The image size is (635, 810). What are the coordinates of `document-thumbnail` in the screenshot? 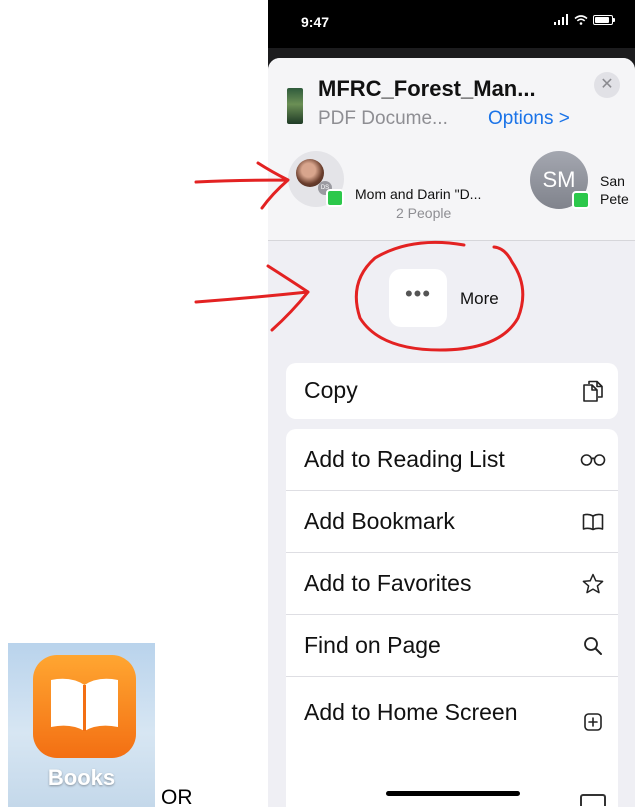 It's located at (295, 106).